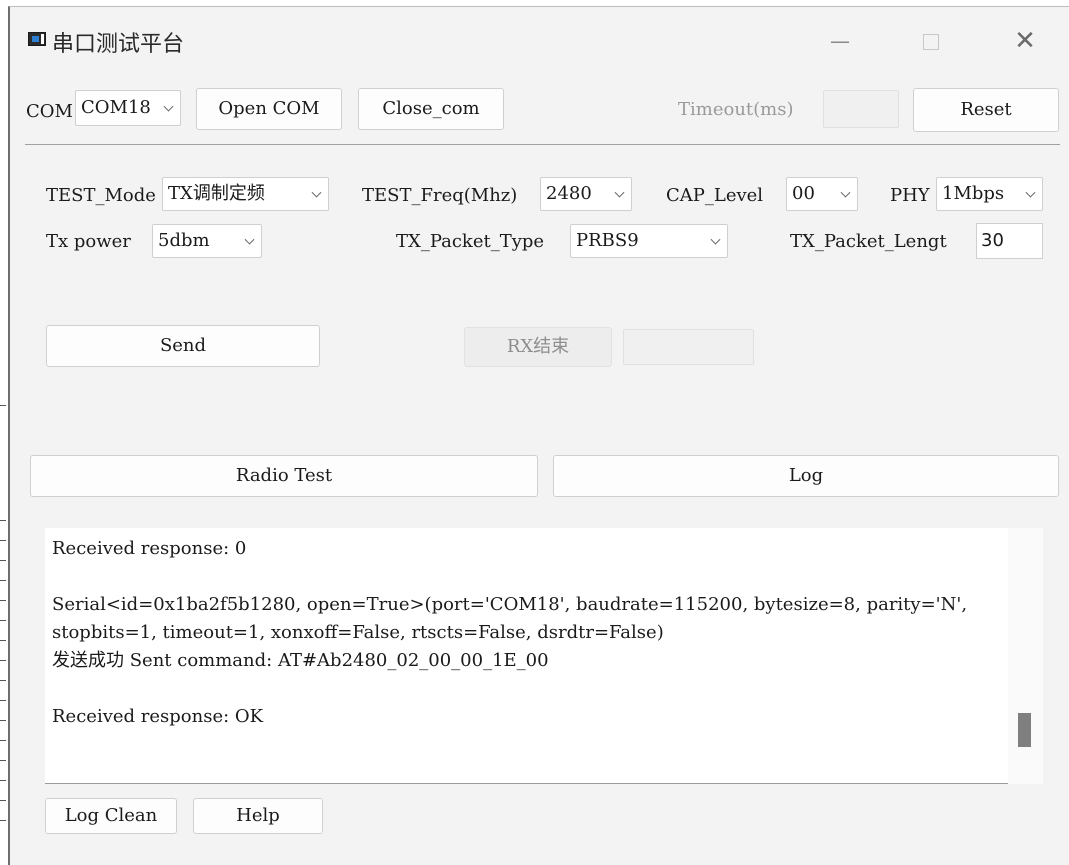 This screenshot has height=865, width=1069. I want to click on cap-level-label: CAP_Level, so click(715, 195).